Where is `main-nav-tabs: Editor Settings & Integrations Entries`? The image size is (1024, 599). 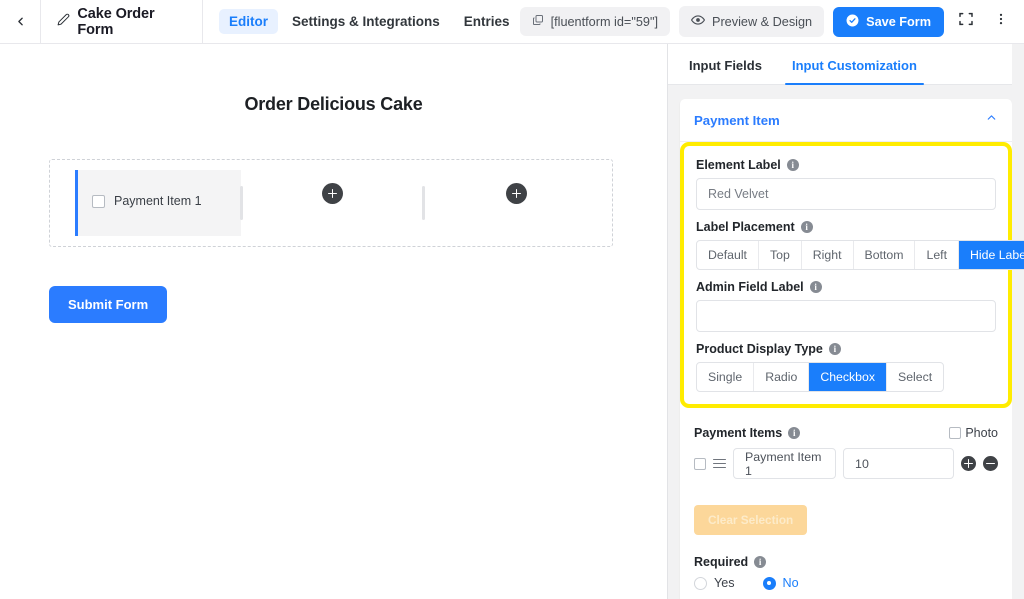 main-nav-tabs: Editor Settings & Integrations Entries is located at coordinates (369, 21).